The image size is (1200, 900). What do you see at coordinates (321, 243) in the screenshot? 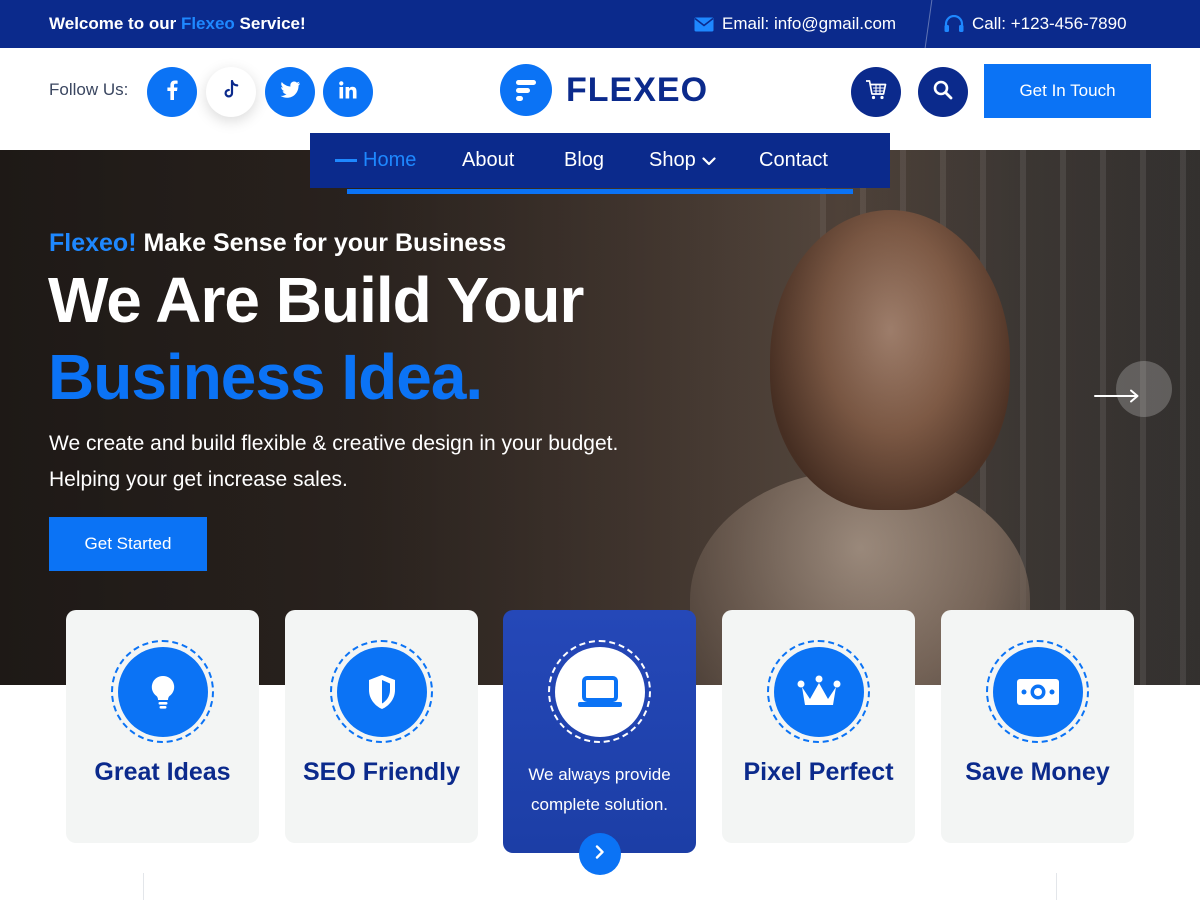
I see `tagline-text: Make Sense for your Business` at bounding box center [321, 243].